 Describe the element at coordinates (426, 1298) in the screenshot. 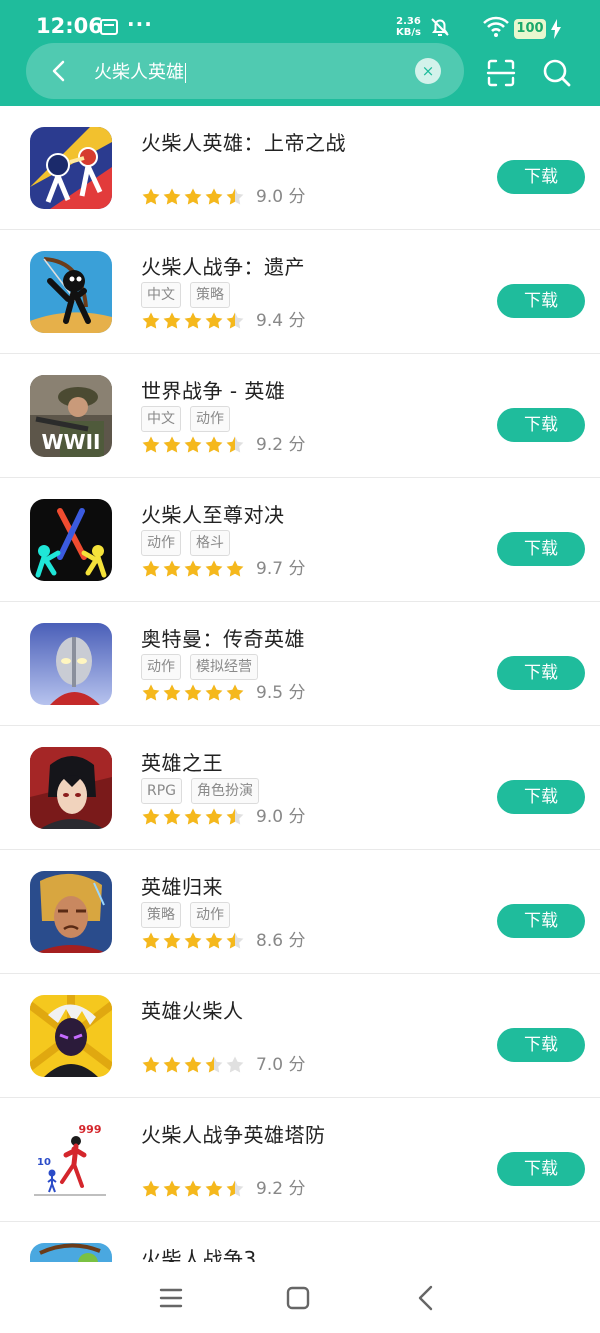

I see `back-icon` at that location.